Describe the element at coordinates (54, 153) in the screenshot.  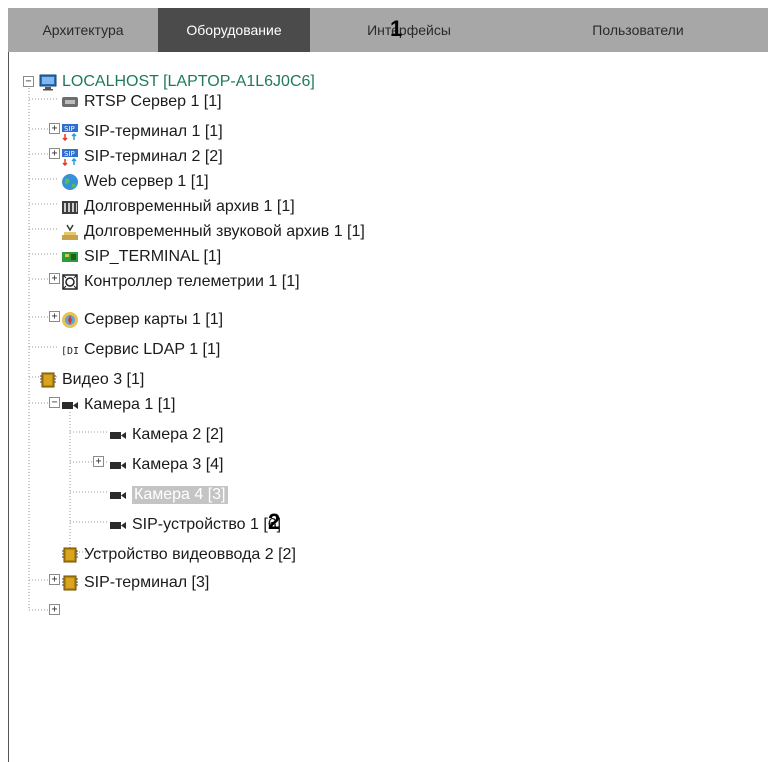
I see `expand-toggle-sip-terminal-2: +` at that location.